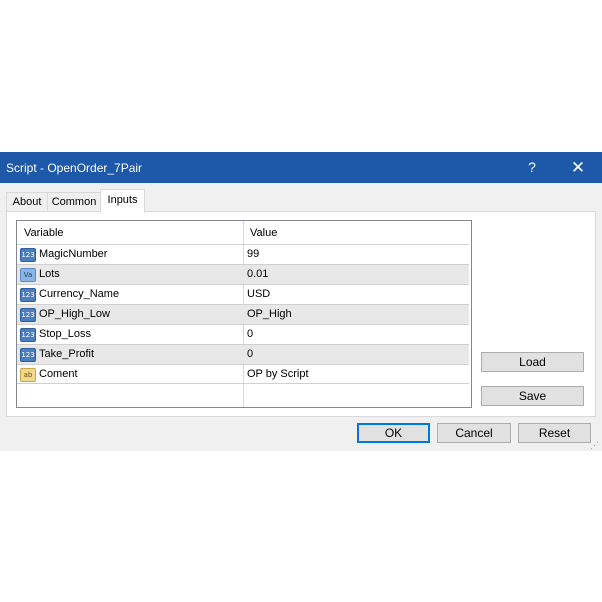  Describe the element at coordinates (65, 334) in the screenshot. I see `variable-name: Stop_Loss` at that location.